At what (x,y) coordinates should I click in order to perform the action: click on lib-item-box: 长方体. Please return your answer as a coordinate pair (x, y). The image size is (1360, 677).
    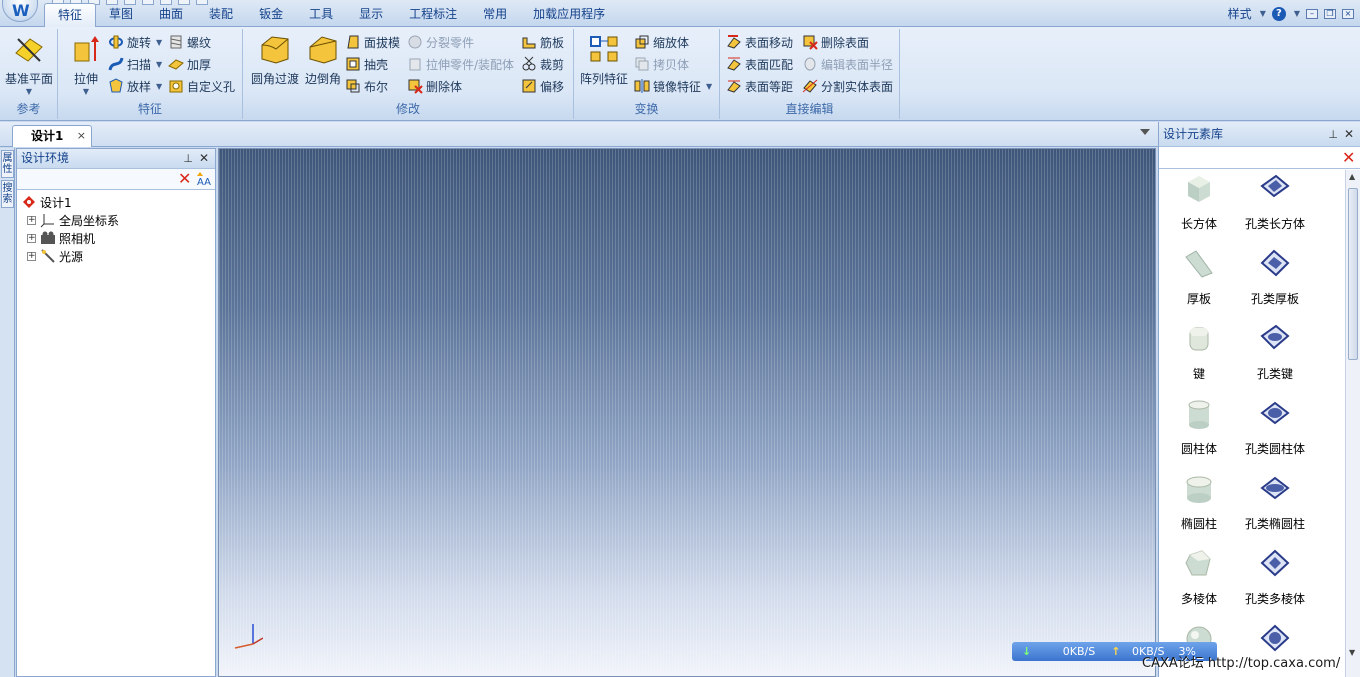
    Looking at the image, I should click on (1199, 202).